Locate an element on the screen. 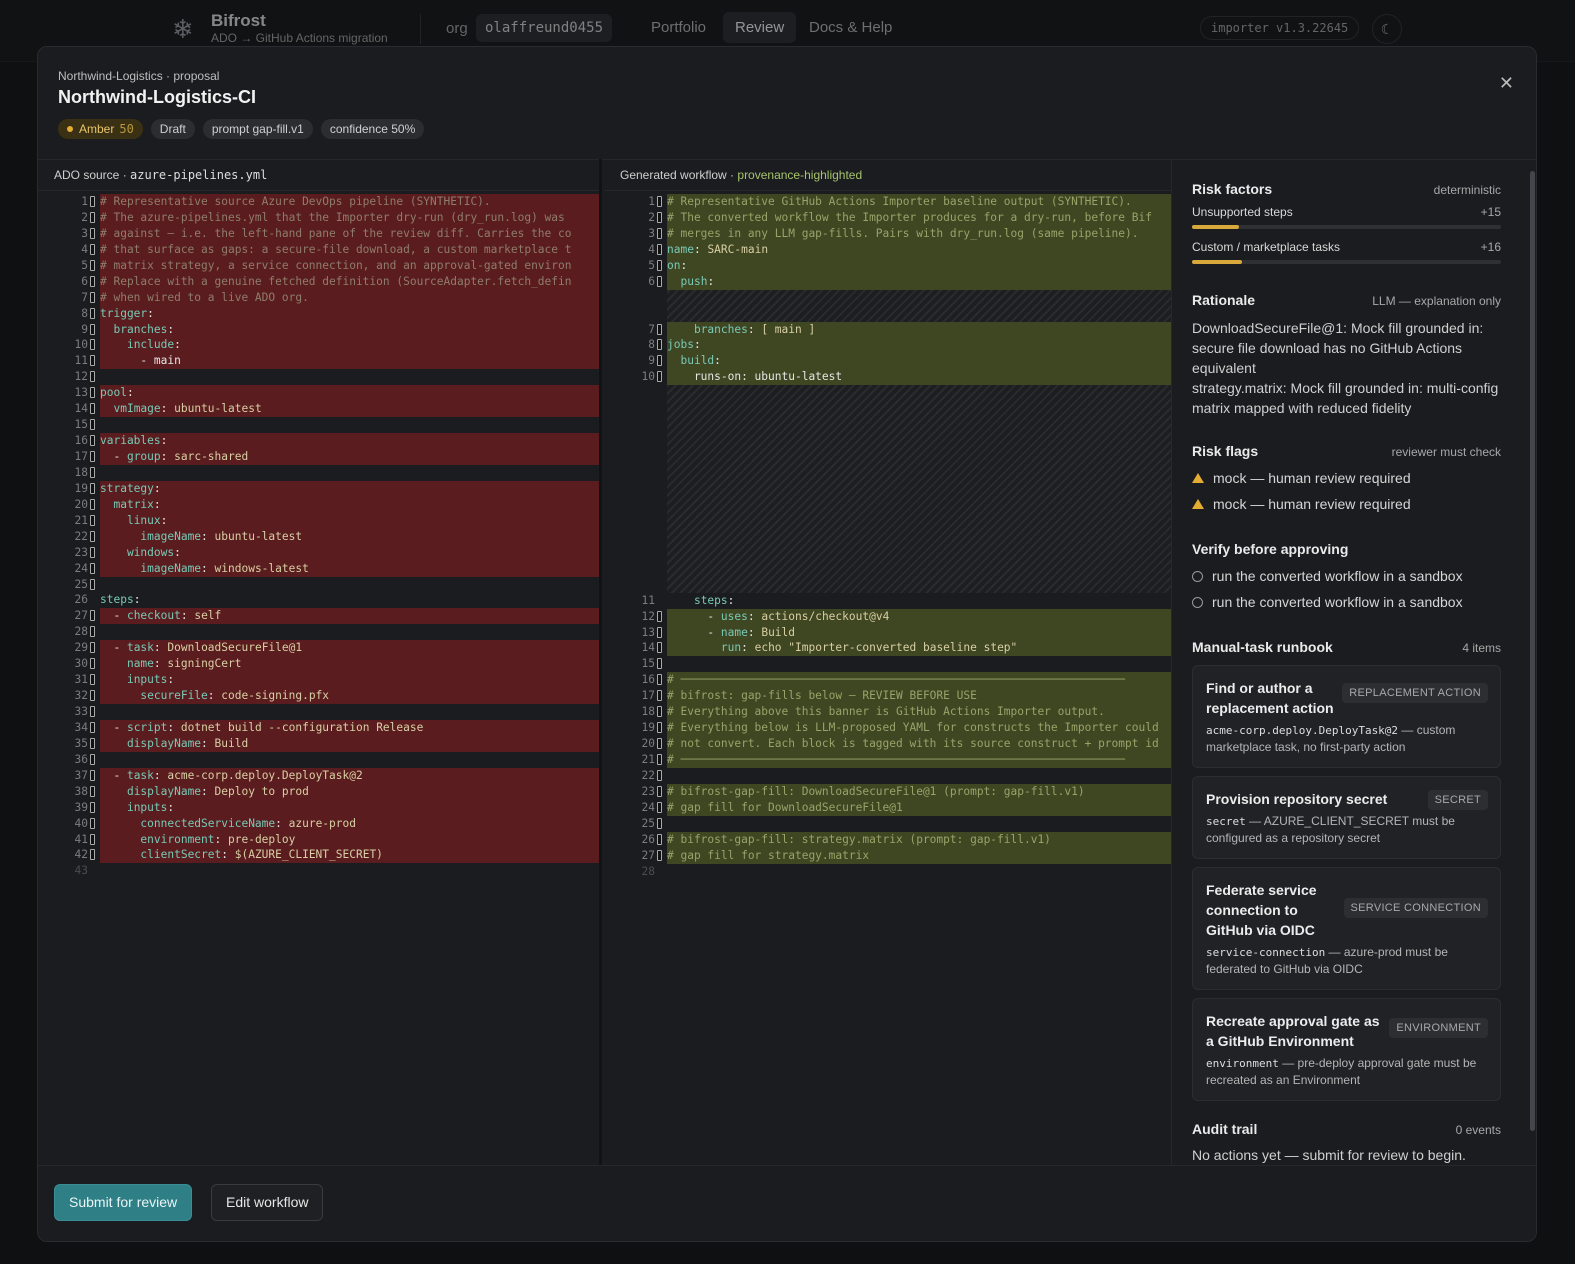 This screenshot has width=1575, height=1264. brand-subtitle: ADO → GitHub Actions migration is located at coordinates (299, 38).